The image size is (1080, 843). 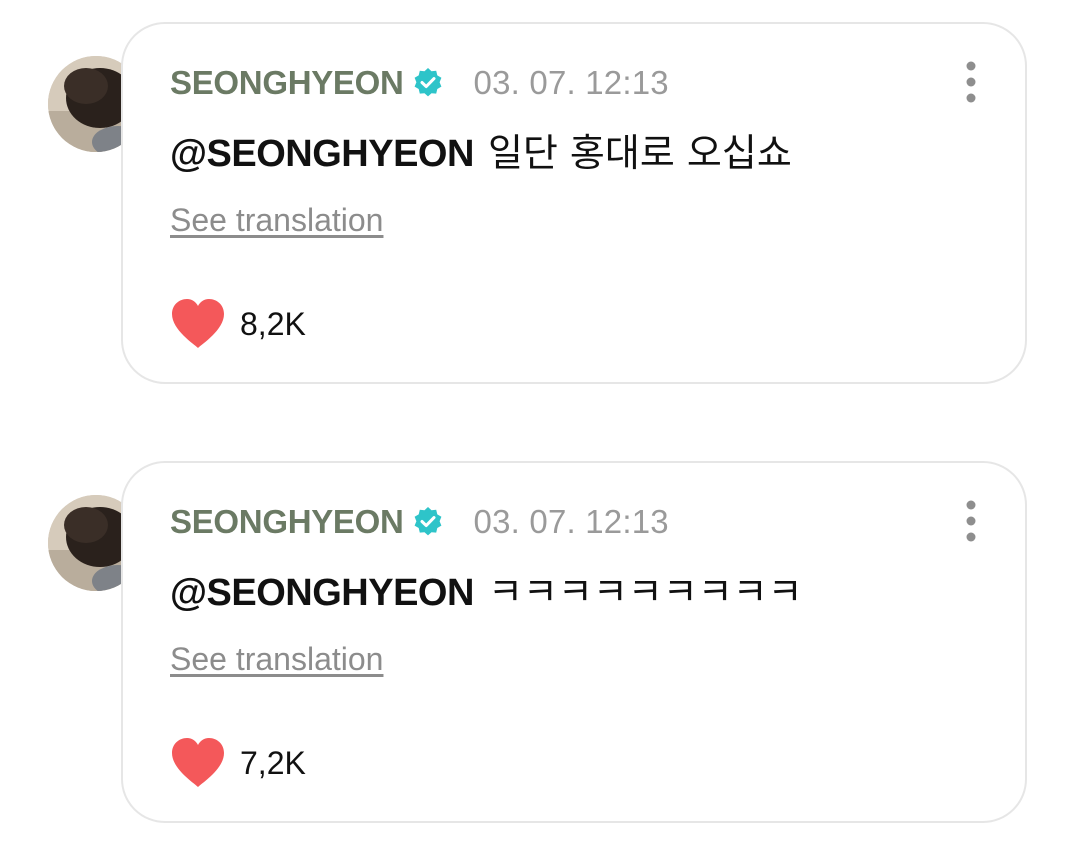 What do you see at coordinates (645, 592) in the screenshot?
I see `comment-body: ㅋㅋㅋㅋㅋㅋㅋㅋㅋ` at bounding box center [645, 592].